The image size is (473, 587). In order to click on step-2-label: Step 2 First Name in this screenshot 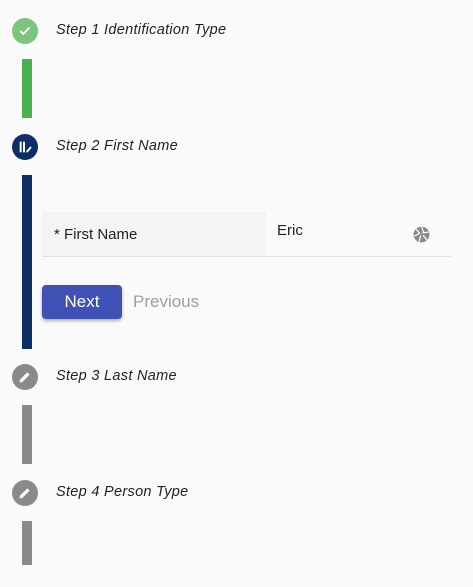, I will do `click(117, 146)`.